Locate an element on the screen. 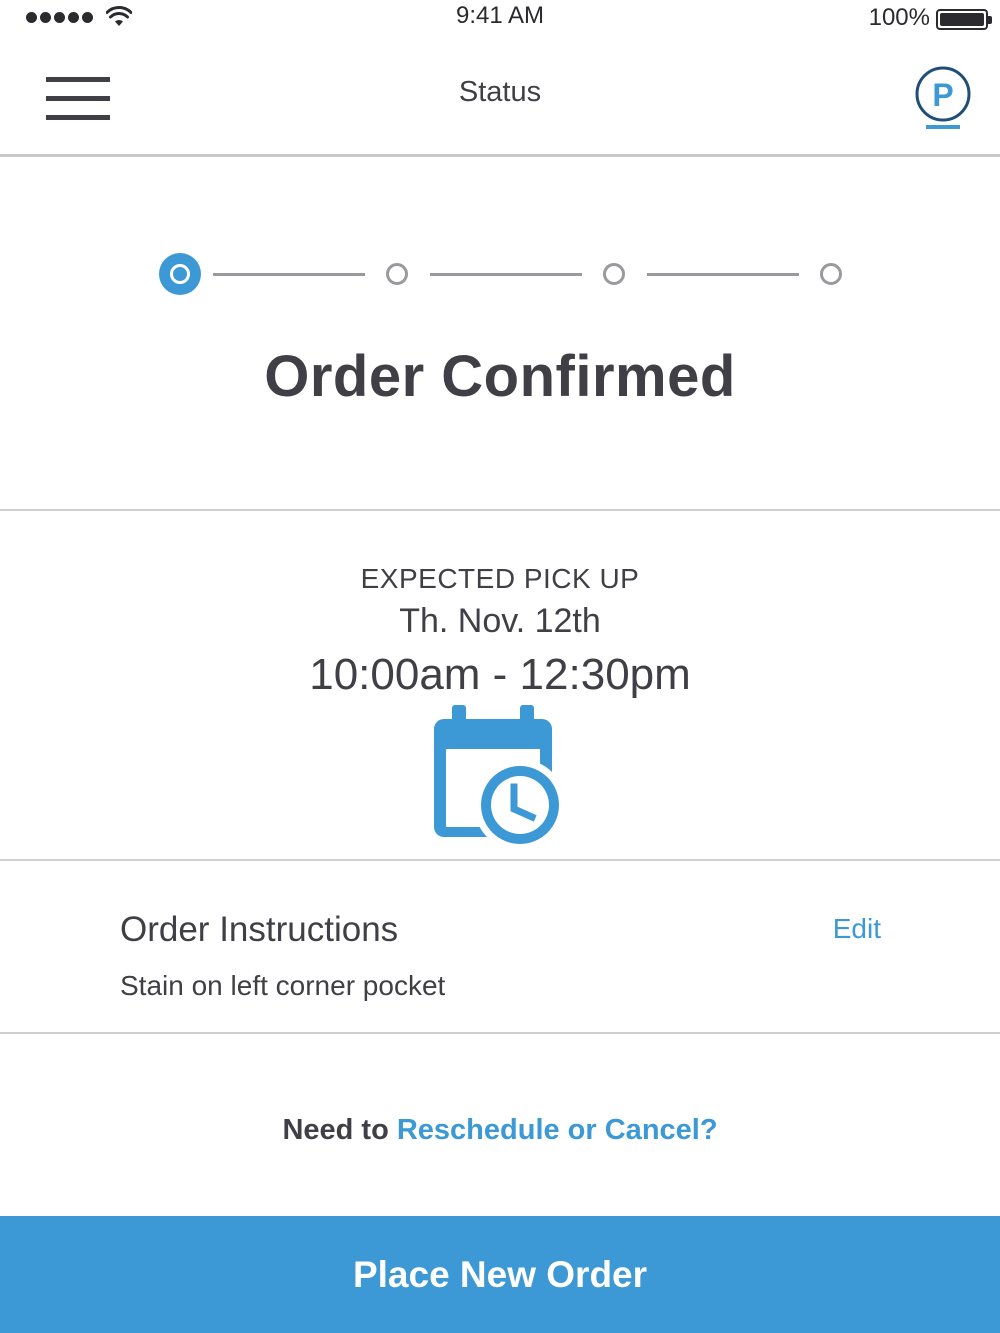 This screenshot has height=1333, width=1000. calendar-clock-icon is located at coordinates (500, 778).